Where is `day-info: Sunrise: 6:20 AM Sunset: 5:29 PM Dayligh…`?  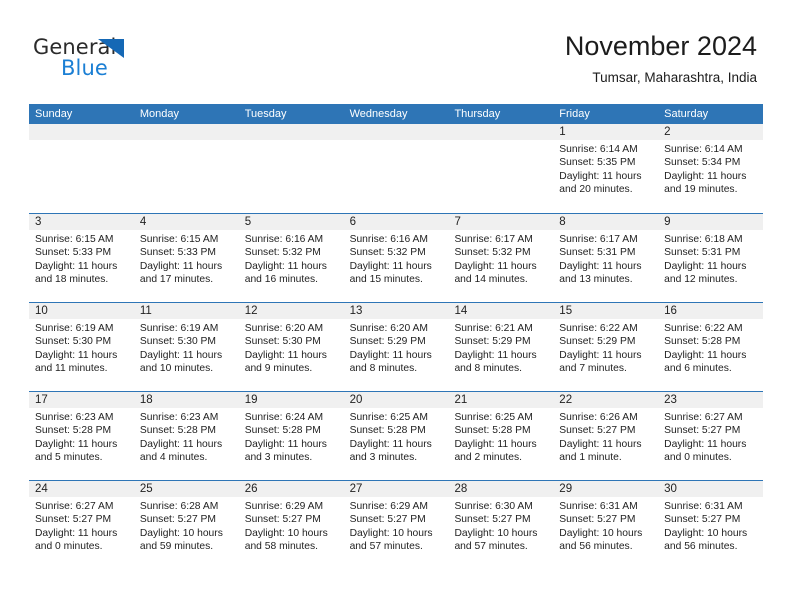 day-info: Sunrise: 6:20 AM Sunset: 5:29 PM Dayligh… is located at coordinates (396, 347).